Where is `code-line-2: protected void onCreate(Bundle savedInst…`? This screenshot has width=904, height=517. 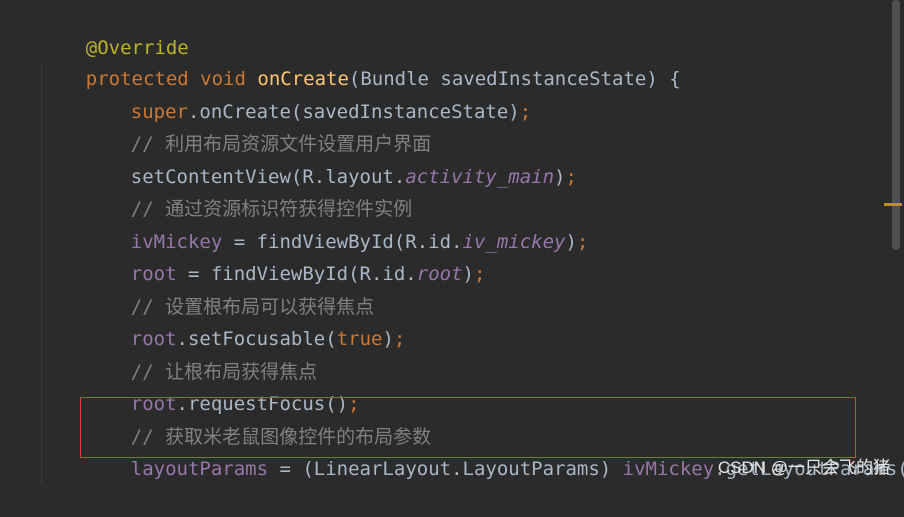
code-line-2: protected void onCreate(Bundle savedInst… is located at coordinates (360, 60).